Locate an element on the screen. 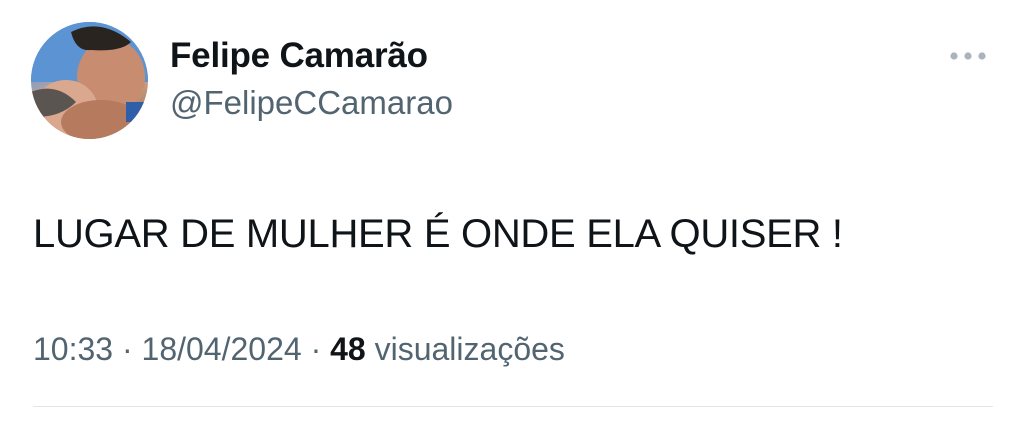  avatar is located at coordinates (89, 80).